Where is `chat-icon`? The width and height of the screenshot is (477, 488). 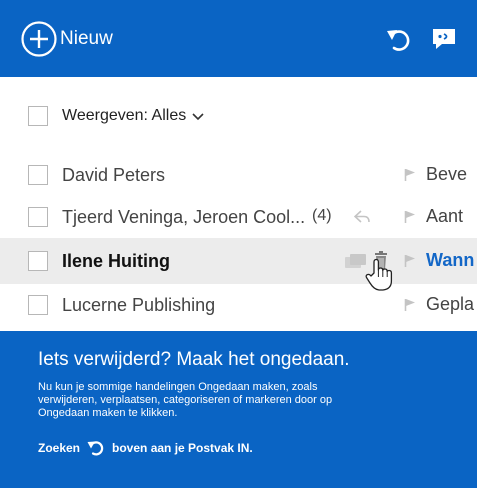
chat-icon is located at coordinates (444, 39).